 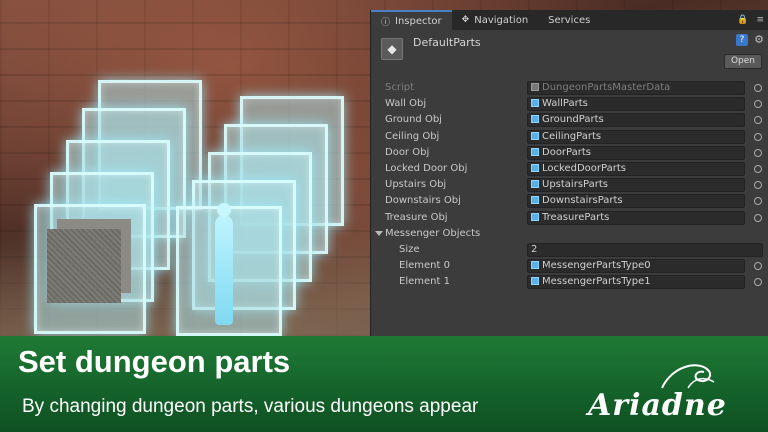 I want to click on property-row: Upstairs Obj UpstairsParts, so click(x=569, y=185).